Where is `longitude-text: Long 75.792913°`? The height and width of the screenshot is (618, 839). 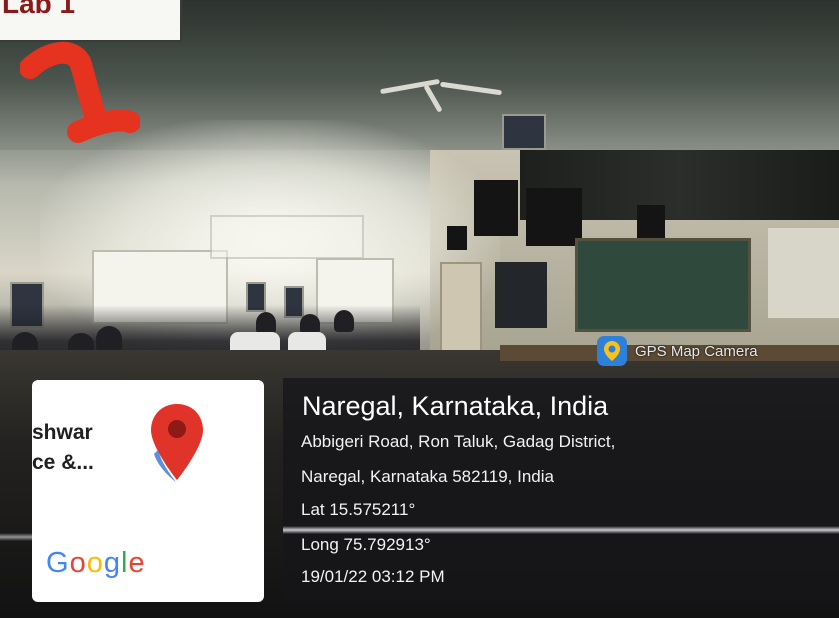 longitude-text: Long 75.792913° is located at coordinates (366, 544).